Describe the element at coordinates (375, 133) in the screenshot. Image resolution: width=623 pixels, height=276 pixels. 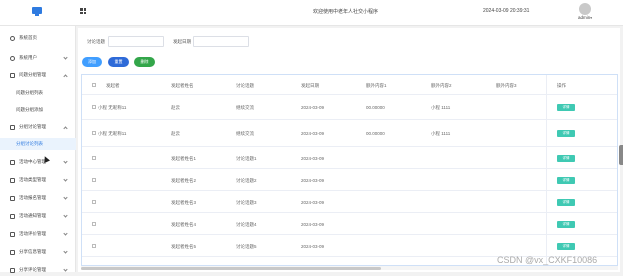
I see `table-cell: 00.00000` at that location.